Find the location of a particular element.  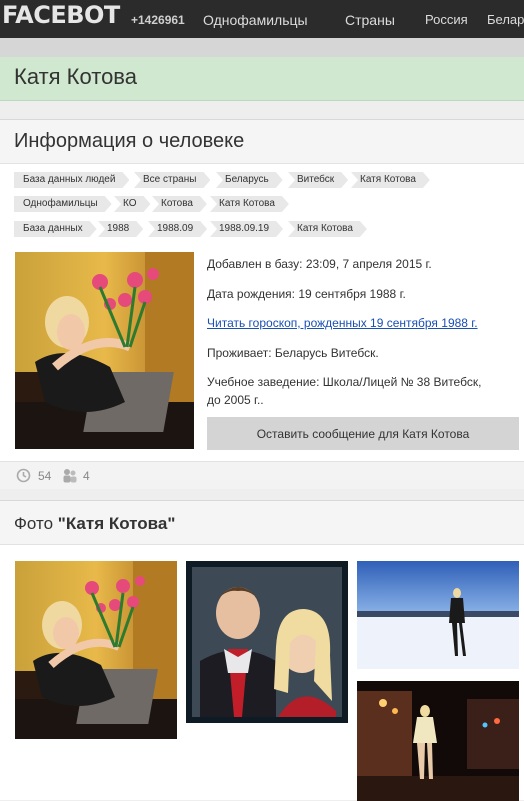

breadcrumb-item: Котова is located at coordinates (179, 204).